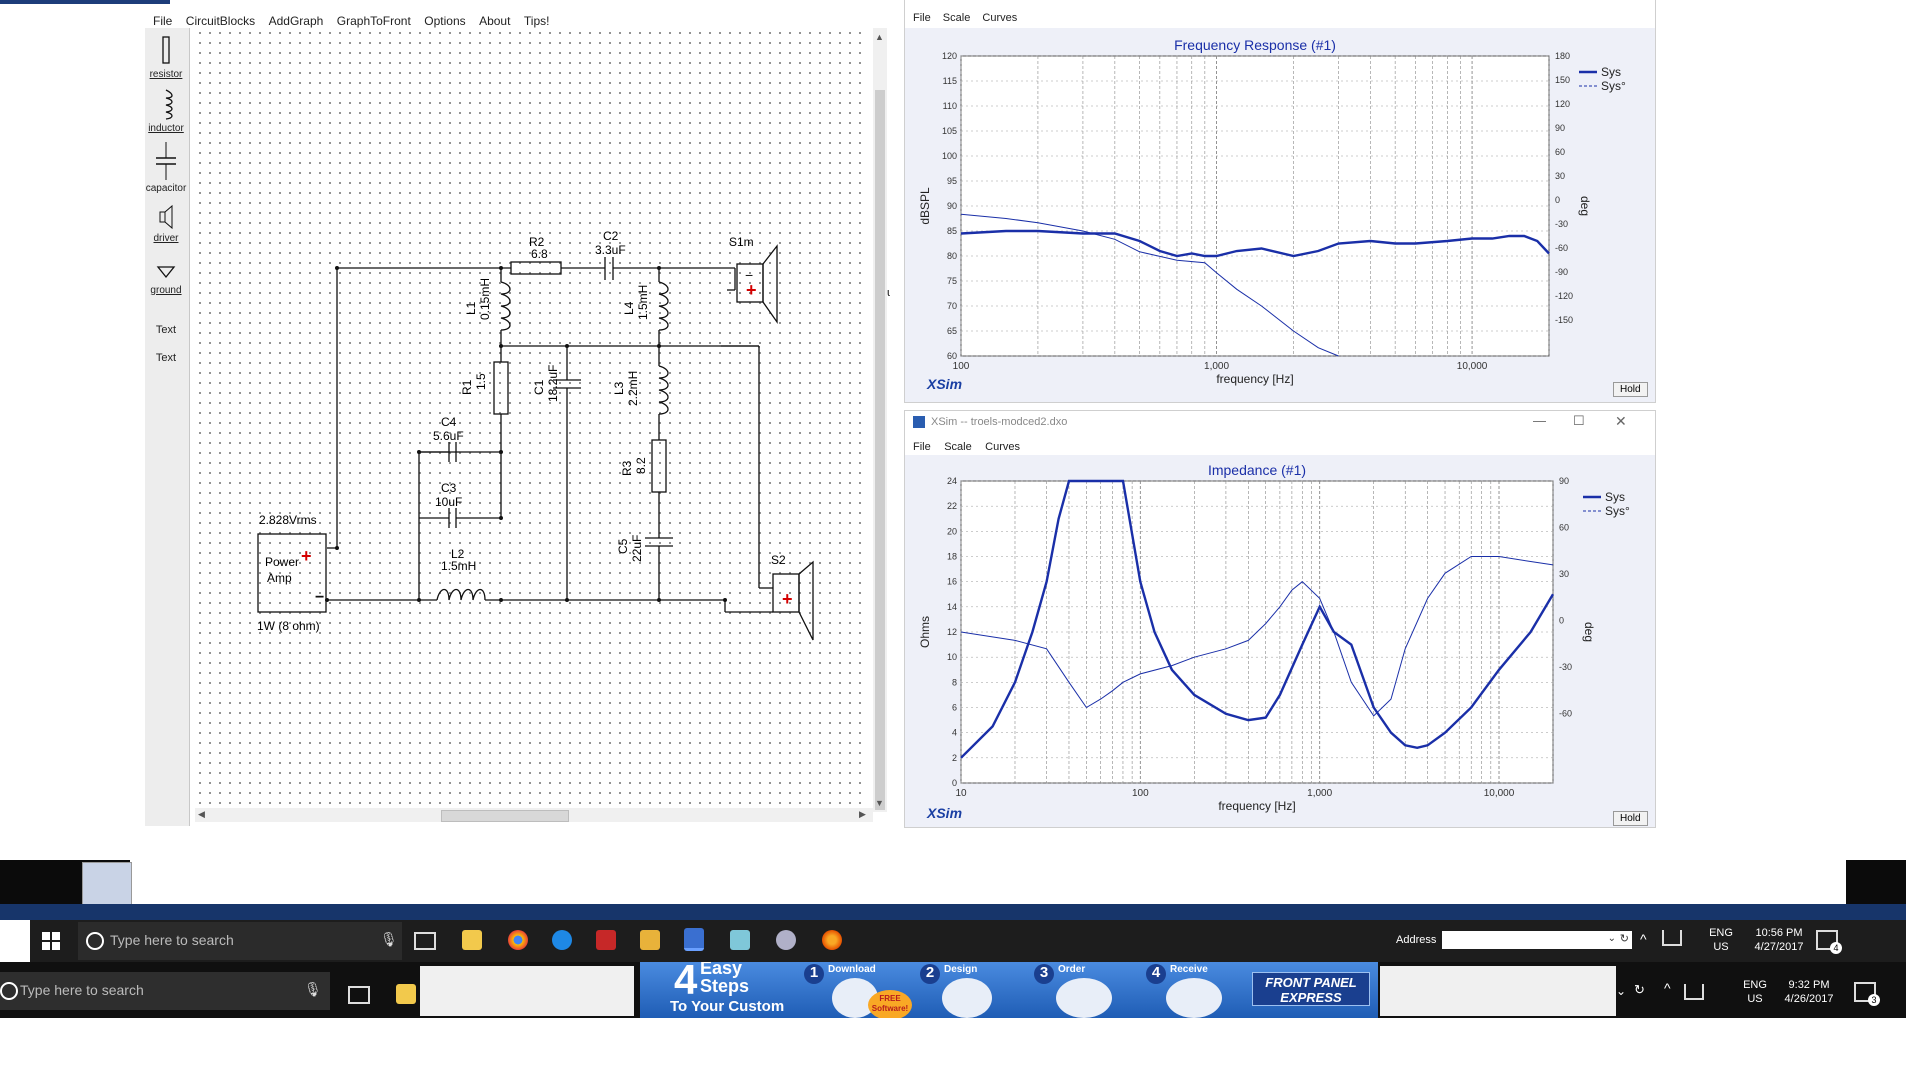 Image resolution: width=1920 pixels, height=1080 pixels. Describe the element at coordinates (888, 293) in the screenshot. I see `partial-label: um` at that location.